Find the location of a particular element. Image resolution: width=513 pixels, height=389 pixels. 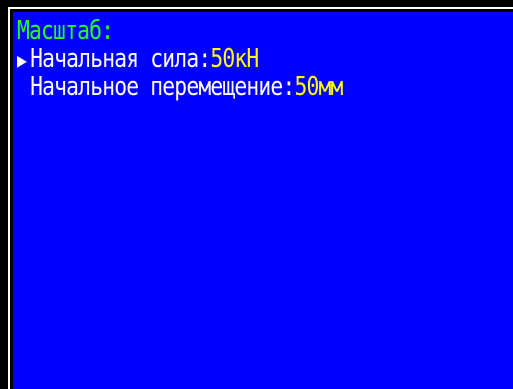

menu-item-initial-force: ▶ Начальная сила:50кН is located at coordinates (138, 59).